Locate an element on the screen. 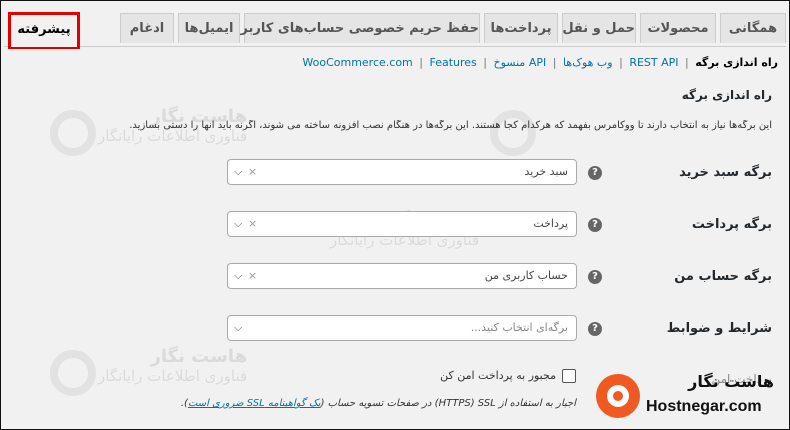  force-secure-checkout-checkbox is located at coordinates (569, 376).